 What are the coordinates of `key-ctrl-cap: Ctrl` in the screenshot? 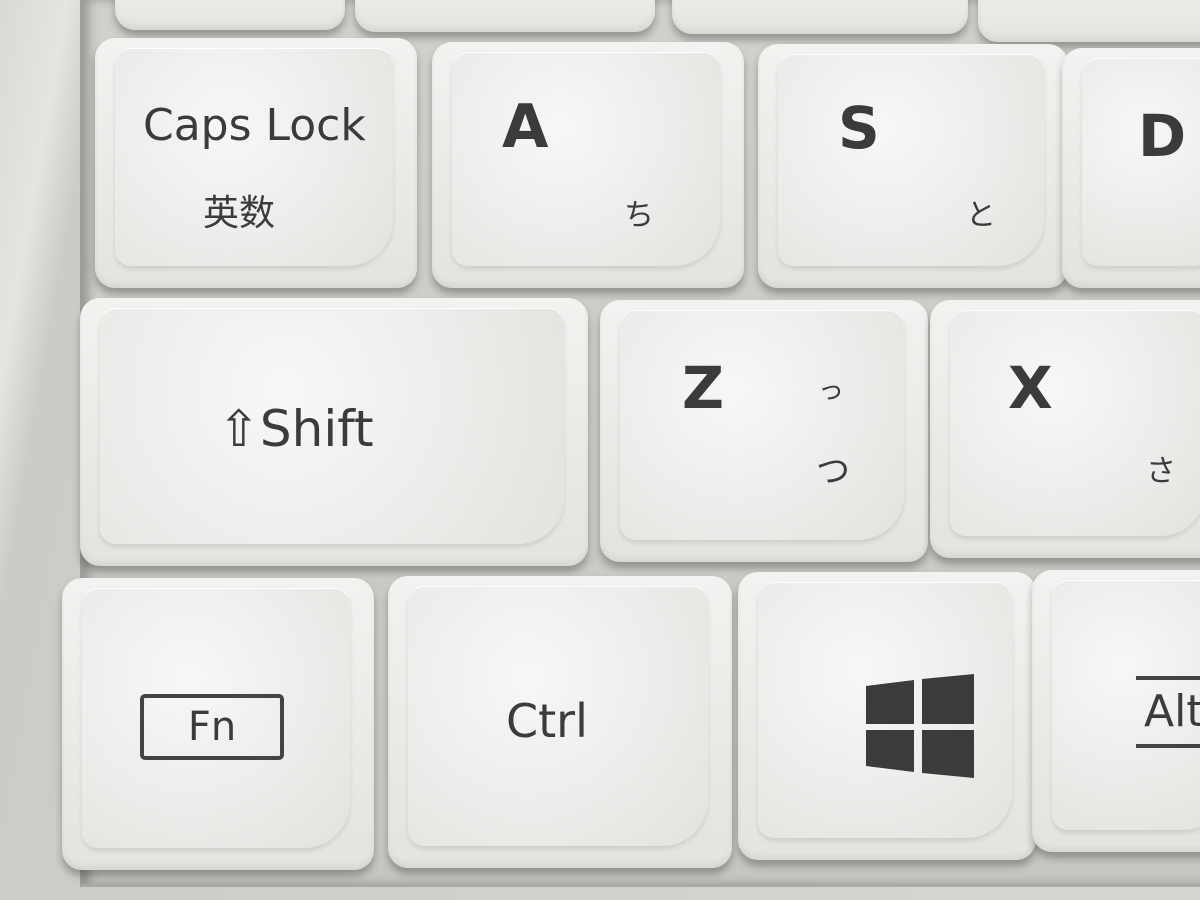 It's located at (558, 716).